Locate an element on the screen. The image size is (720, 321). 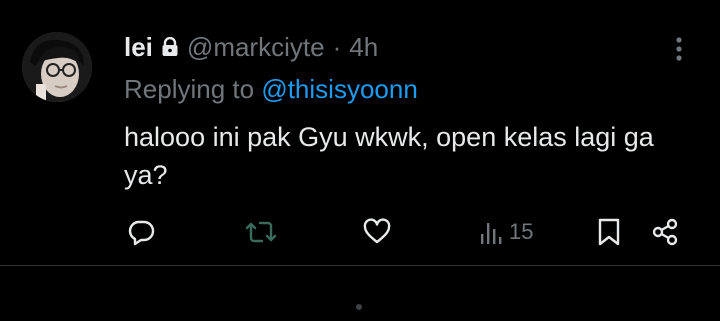
views-icon is located at coordinates (491, 233).